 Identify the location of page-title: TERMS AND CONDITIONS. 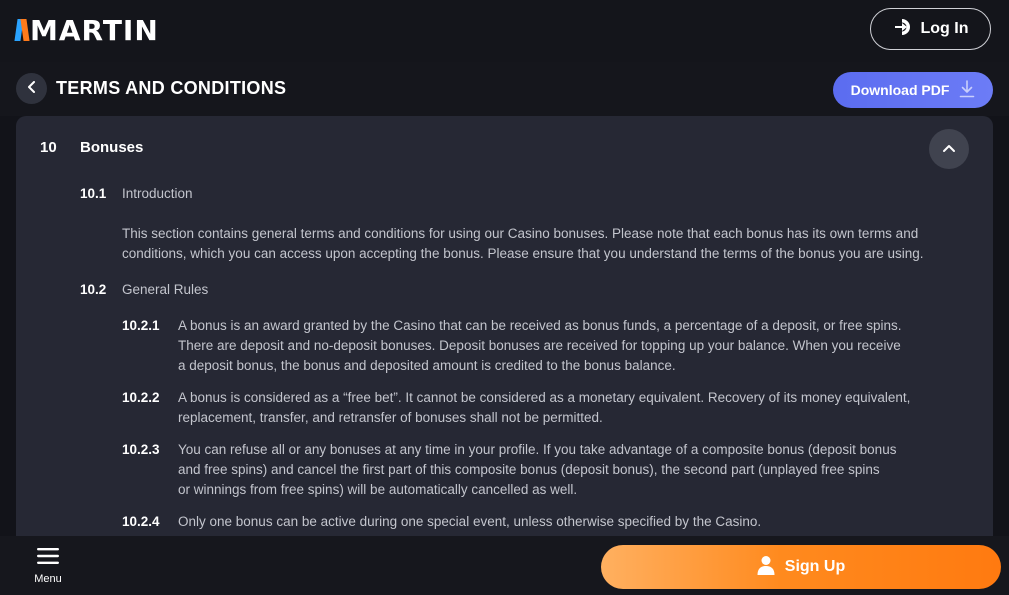
(171, 88).